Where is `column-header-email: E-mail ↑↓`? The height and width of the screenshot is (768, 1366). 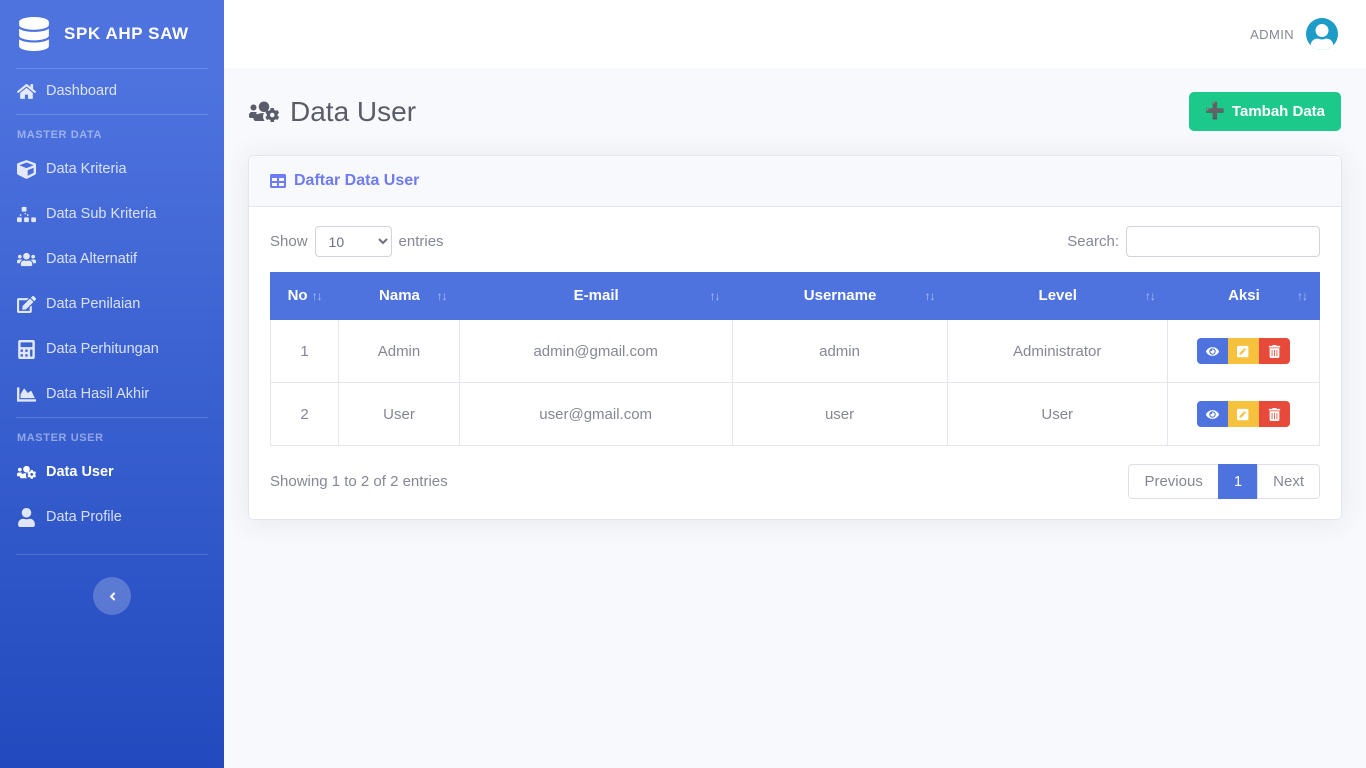
column-header-email: E-mail ↑↓ is located at coordinates (595, 296).